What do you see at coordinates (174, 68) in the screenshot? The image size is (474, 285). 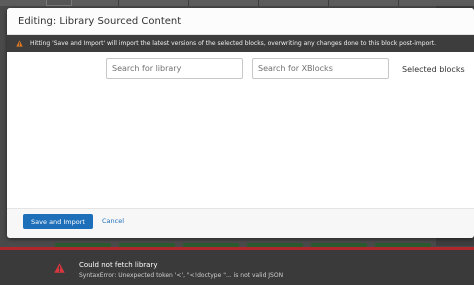 I see `search-library-input` at bounding box center [174, 68].